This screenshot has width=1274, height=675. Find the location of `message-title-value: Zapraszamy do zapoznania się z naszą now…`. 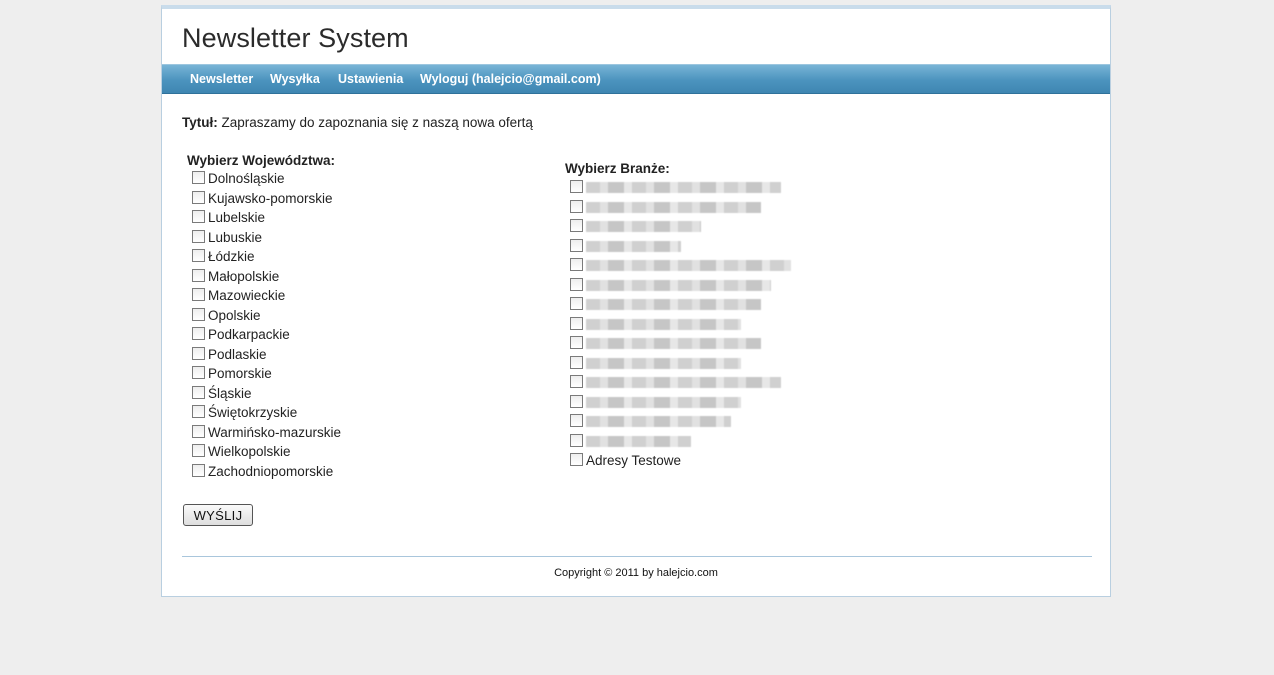

message-title-value: Zapraszamy do zapoznania się z naszą now… is located at coordinates (377, 122).